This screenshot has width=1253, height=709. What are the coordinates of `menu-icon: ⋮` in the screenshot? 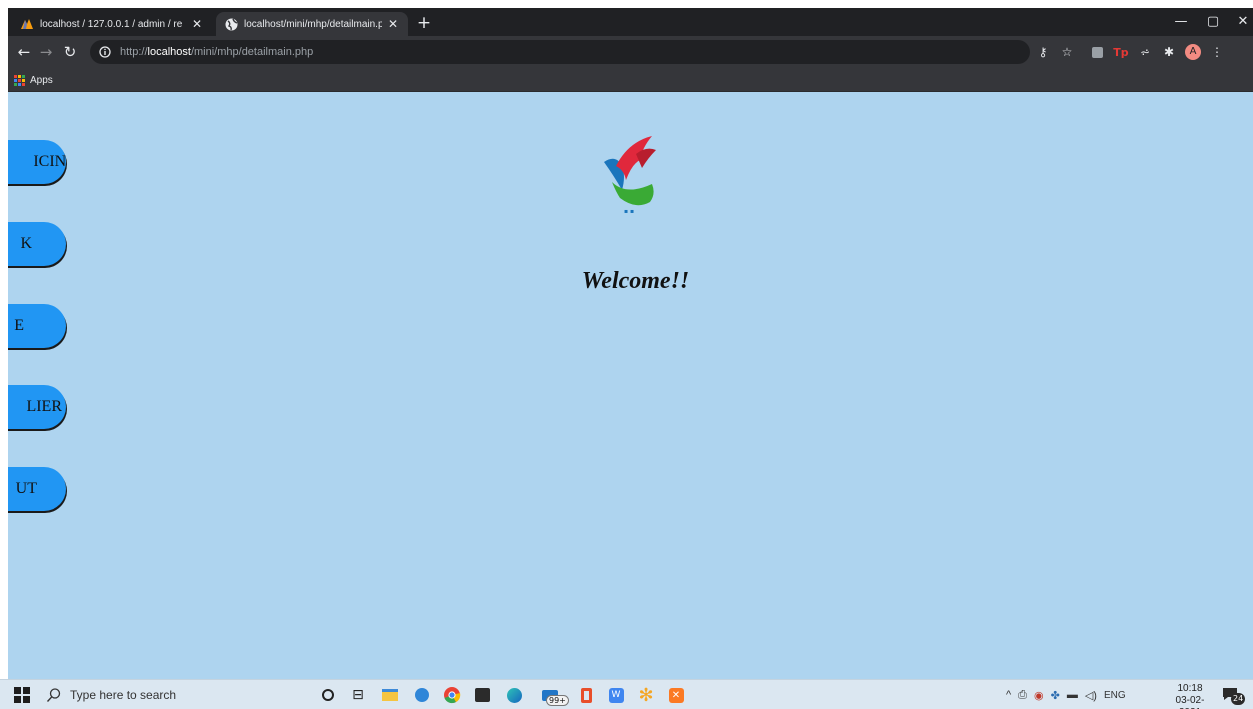 It's located at (1217, 52).